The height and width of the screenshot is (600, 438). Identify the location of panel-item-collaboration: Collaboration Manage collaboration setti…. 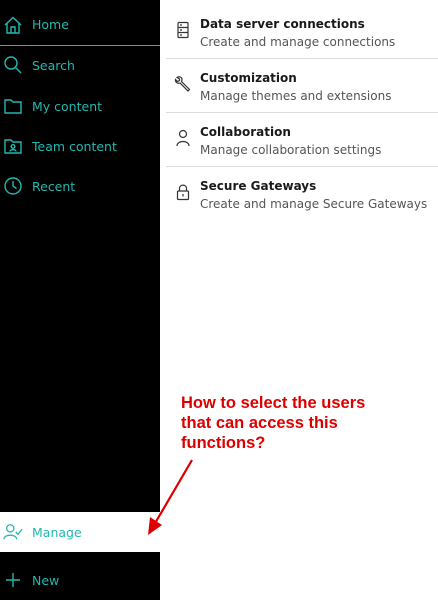
(302, 140).